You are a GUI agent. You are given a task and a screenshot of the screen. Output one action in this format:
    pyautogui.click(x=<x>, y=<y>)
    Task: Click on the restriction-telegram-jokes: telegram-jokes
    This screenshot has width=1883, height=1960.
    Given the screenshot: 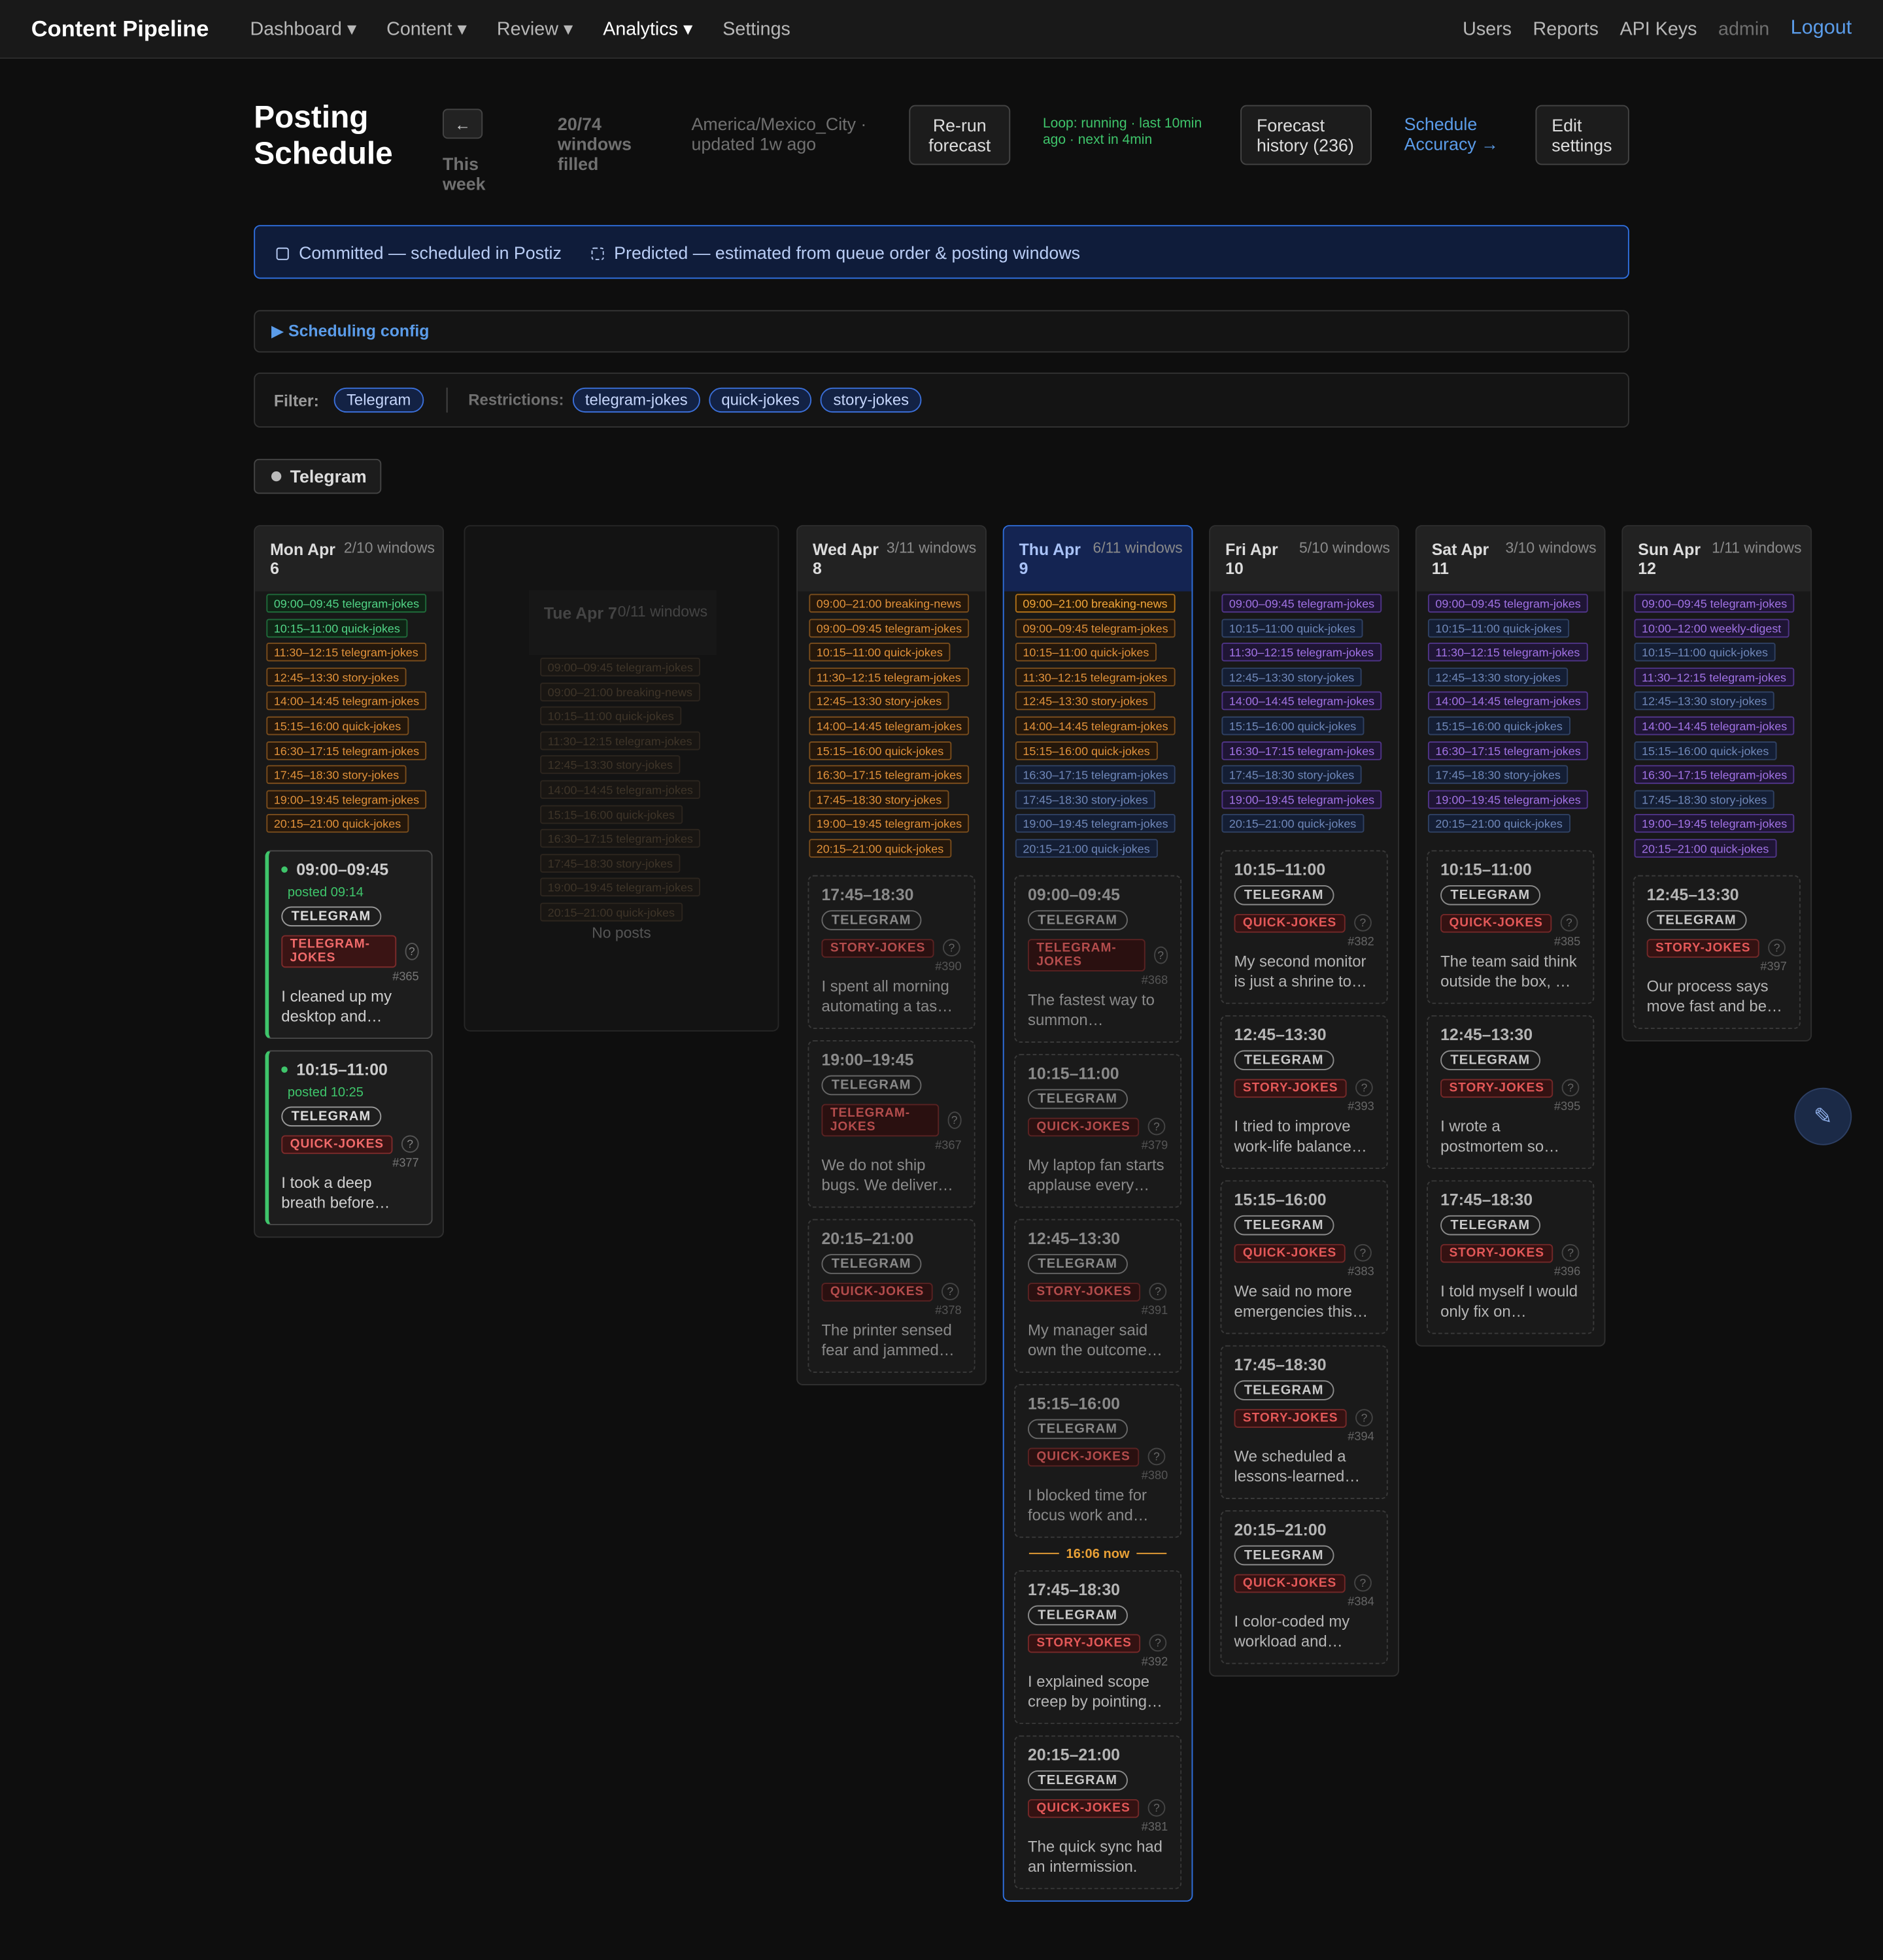 What is the action you would take?
    pyautogui.click(x=636, y=400)
    